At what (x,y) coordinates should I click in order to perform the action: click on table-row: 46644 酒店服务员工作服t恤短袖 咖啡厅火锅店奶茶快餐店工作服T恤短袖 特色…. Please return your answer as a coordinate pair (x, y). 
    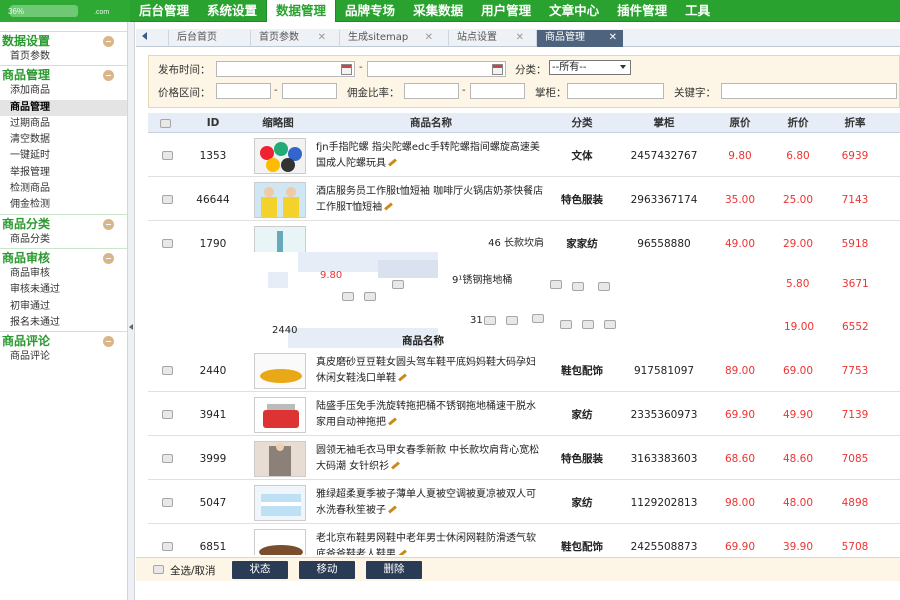
    Looking at the image, I should click on (524, 199).